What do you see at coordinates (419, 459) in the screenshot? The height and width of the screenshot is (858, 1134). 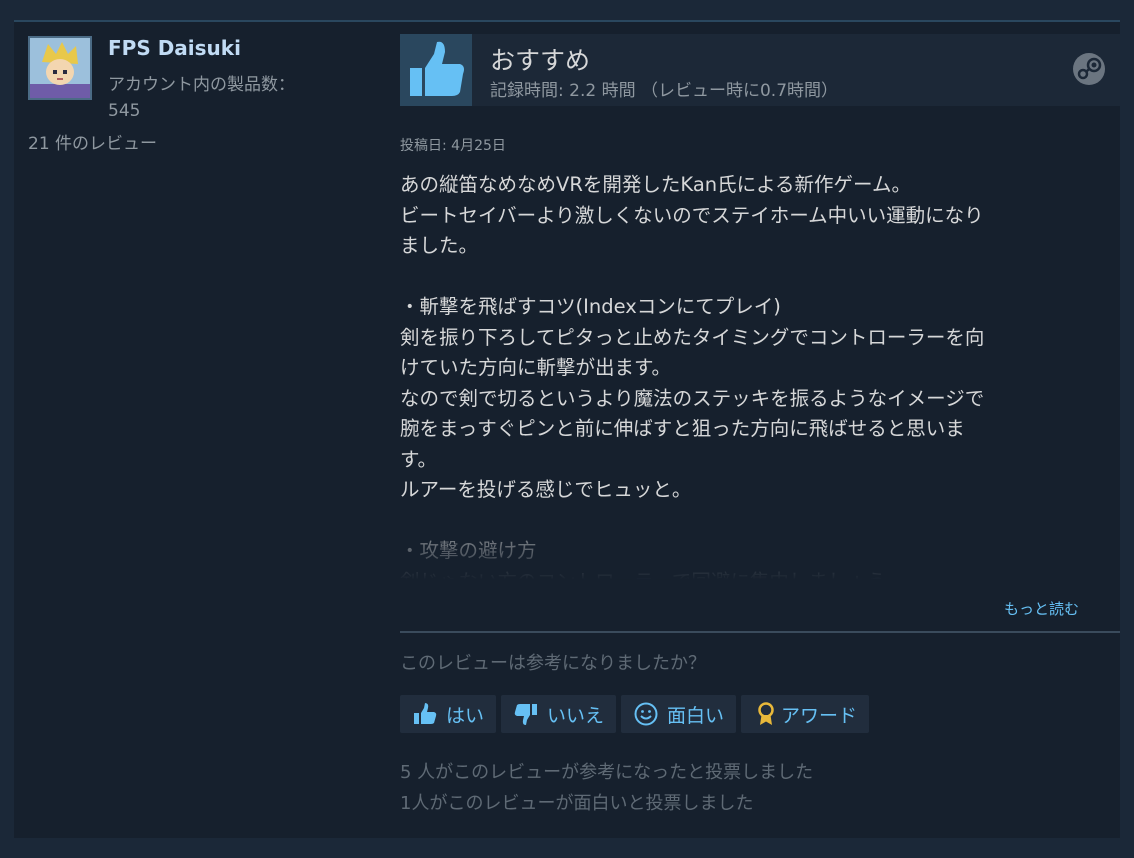 I see `review-line: す。` at bounding box center [419, 459].